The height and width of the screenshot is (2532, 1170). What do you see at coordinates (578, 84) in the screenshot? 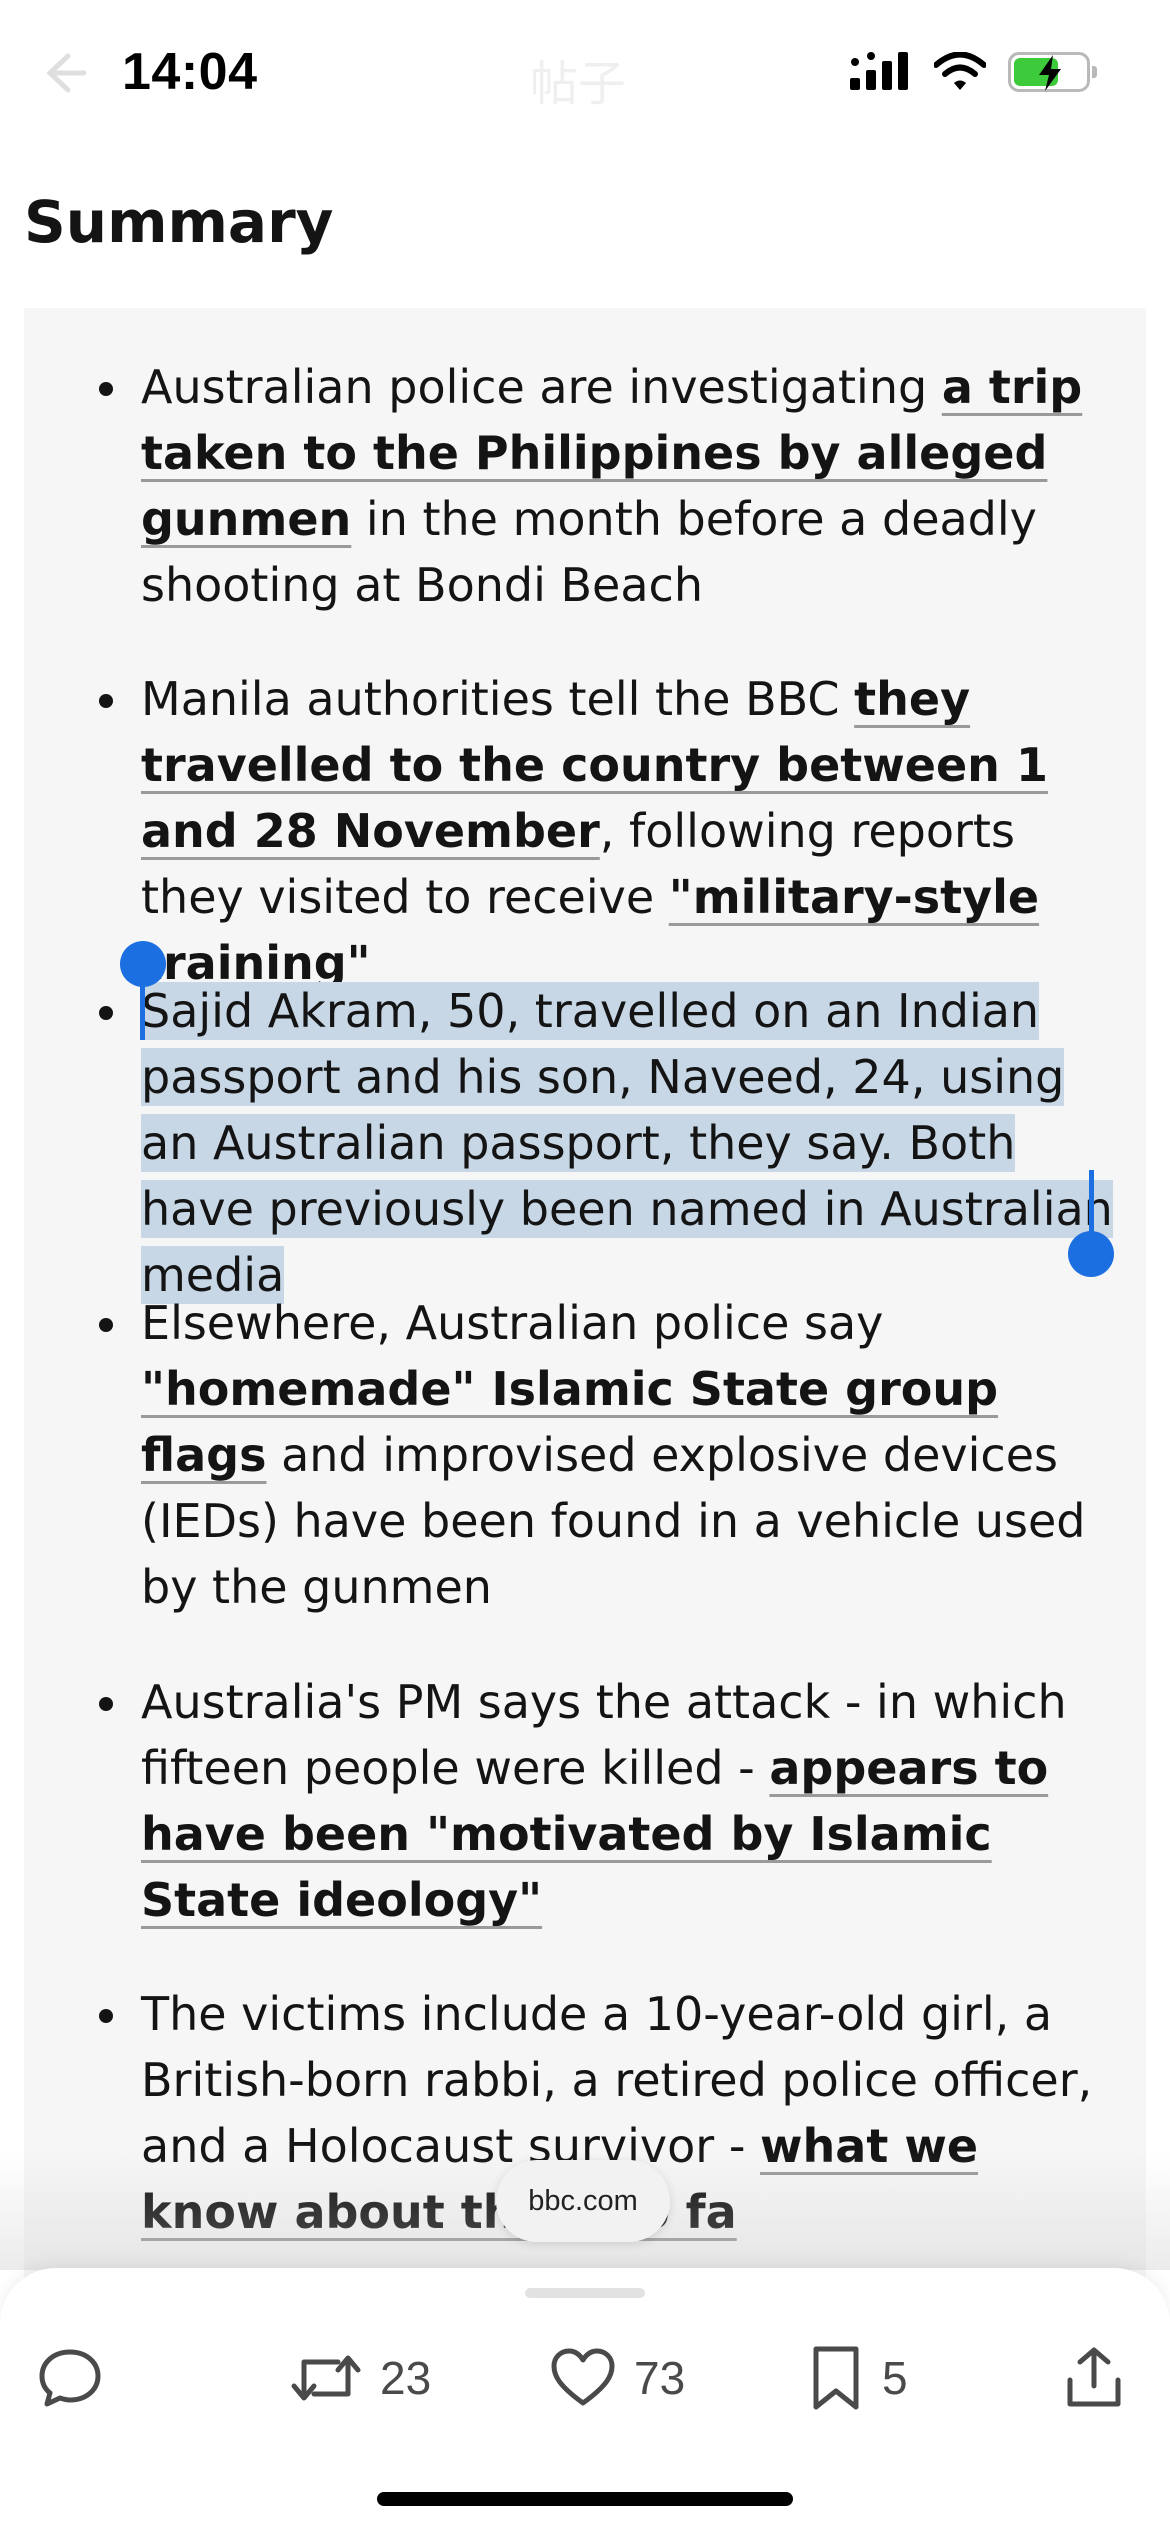
I see `ghost-page-title: 帖子` at bounding box center [578, 84].